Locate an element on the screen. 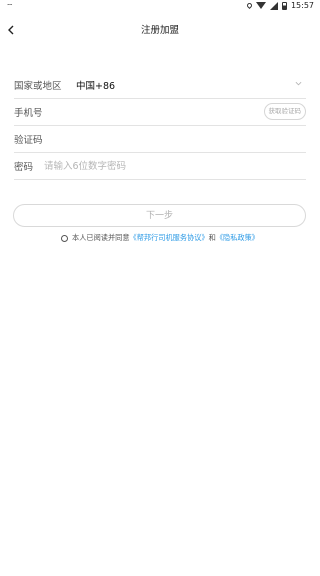 Image resolution: width=320 pixels, height=576 pixels. country-label: 国家或地区 is located at coordinates (38, 86).